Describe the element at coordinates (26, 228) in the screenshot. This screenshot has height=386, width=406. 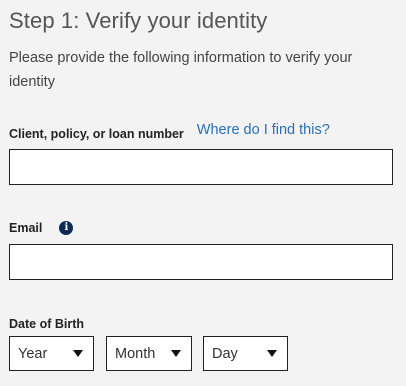
I see `email-label: Email` at that location.